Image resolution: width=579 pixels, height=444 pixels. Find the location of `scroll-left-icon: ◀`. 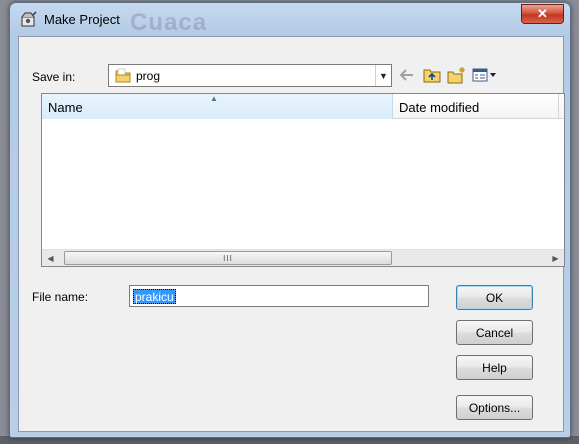

scroll-left-icon: ◀ is located at coordinates (50, 258).